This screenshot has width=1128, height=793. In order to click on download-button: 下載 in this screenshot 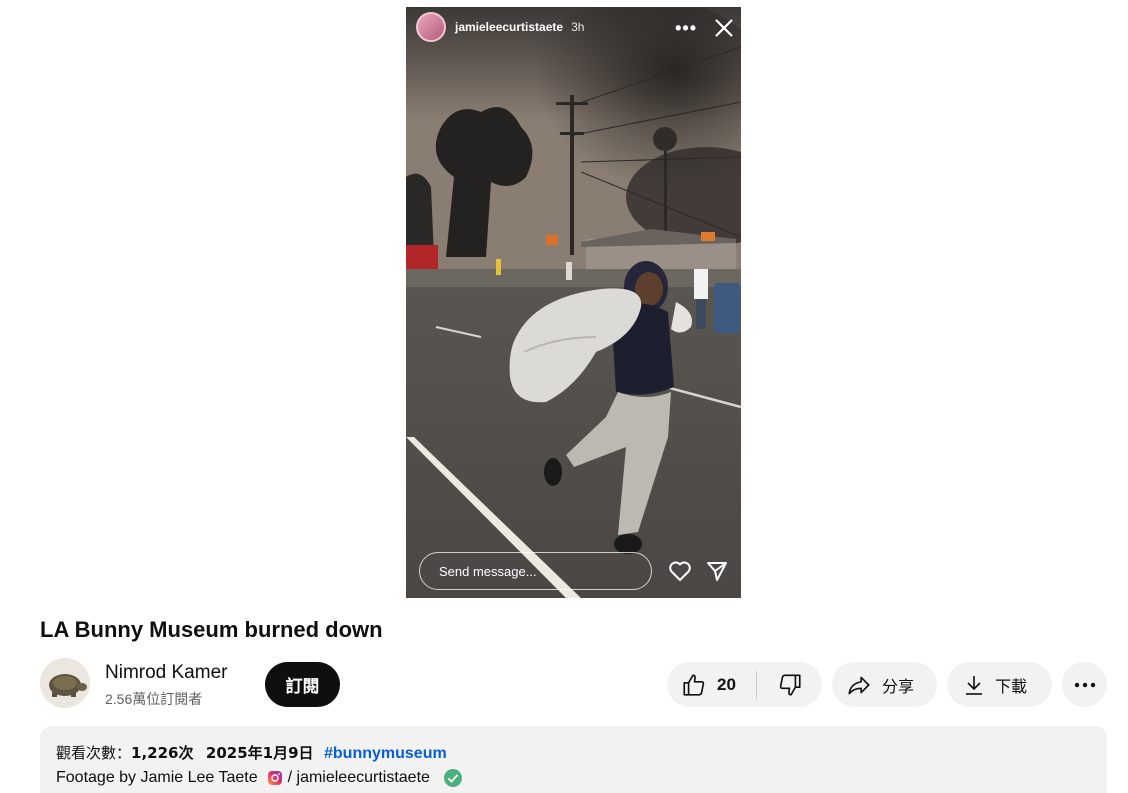, I will do `click(999, 684)`.